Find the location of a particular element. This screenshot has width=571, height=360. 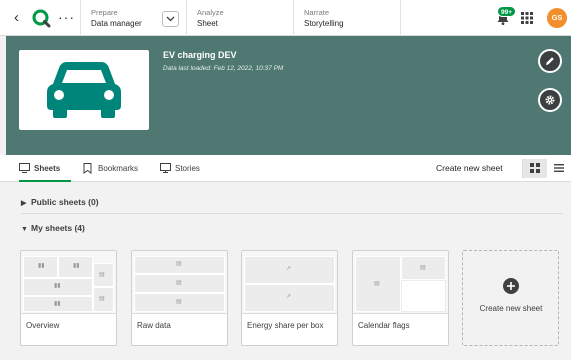

my-sheets-toggle: ▼ My sheets (4) is located at coordinates (53, 228).